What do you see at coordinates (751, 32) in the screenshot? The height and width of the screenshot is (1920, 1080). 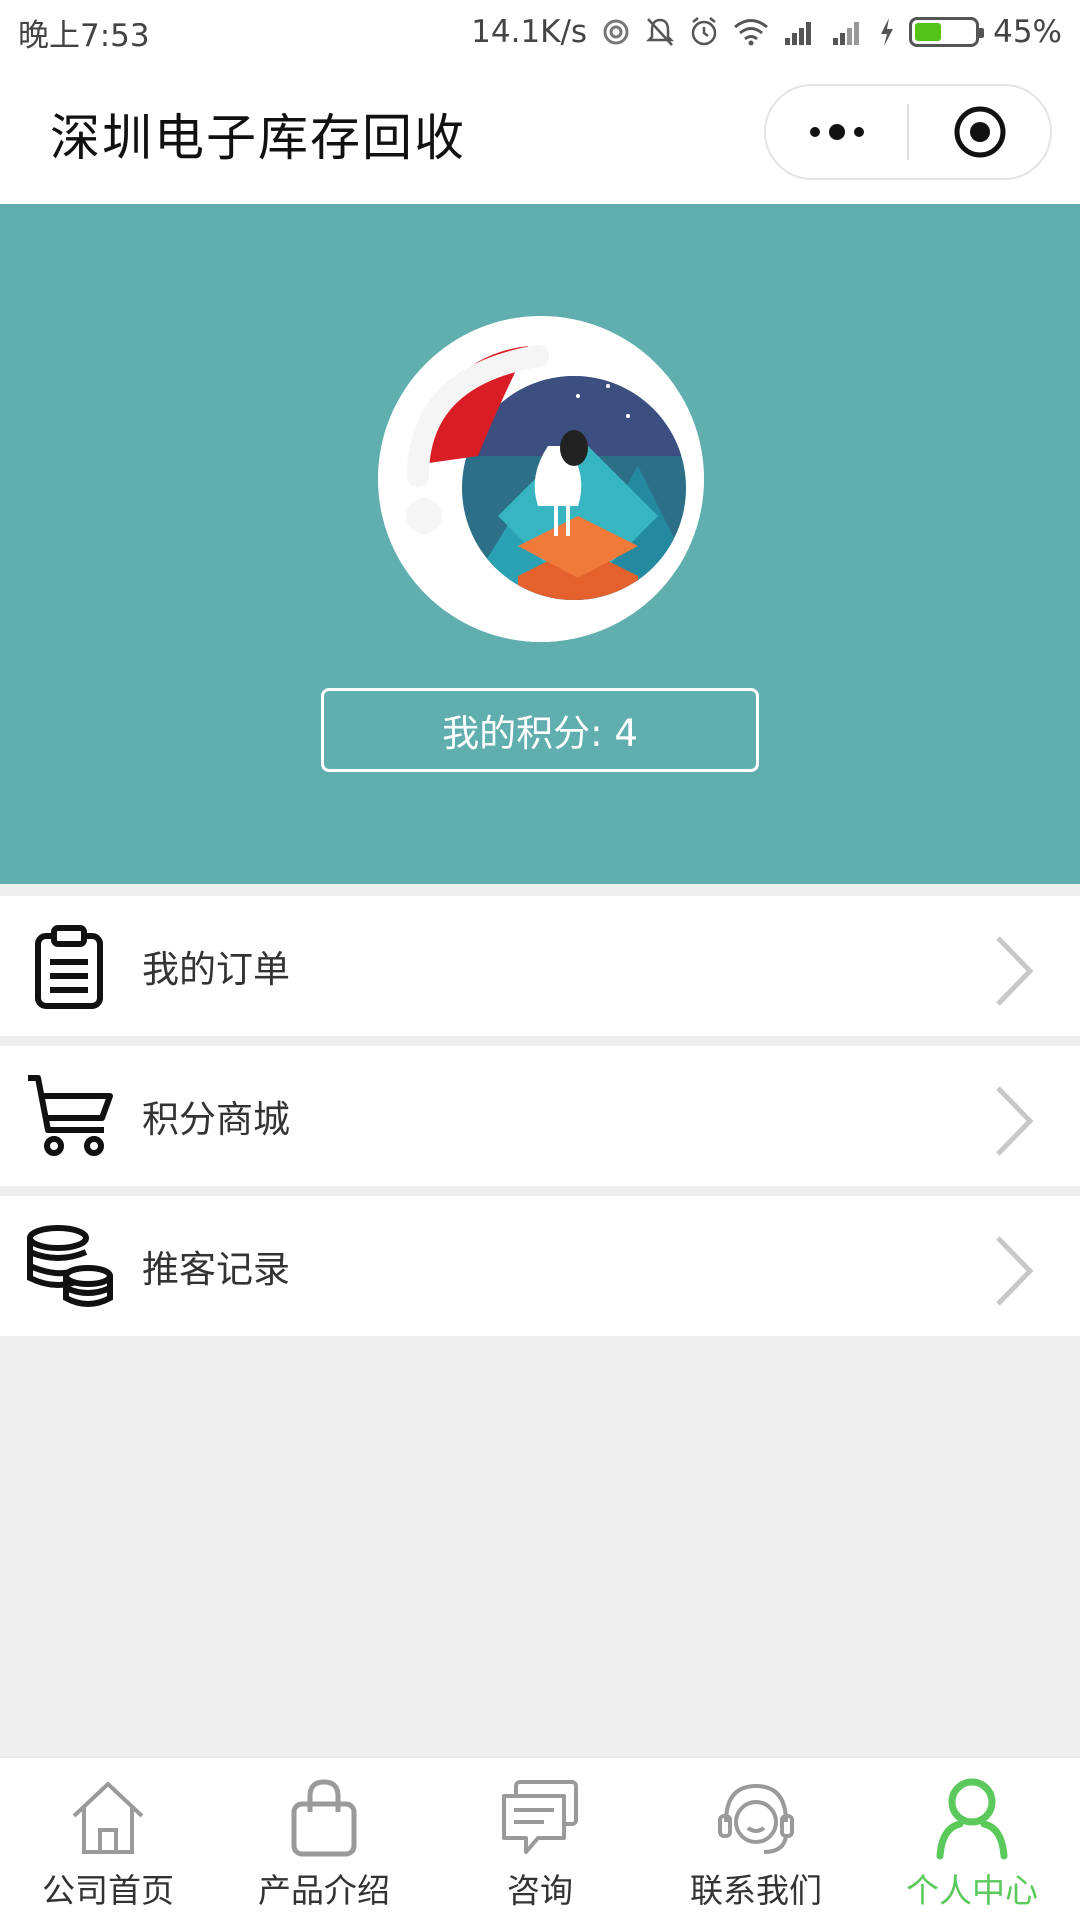 I see `wifi-icon` at bounding box center [751, 32].